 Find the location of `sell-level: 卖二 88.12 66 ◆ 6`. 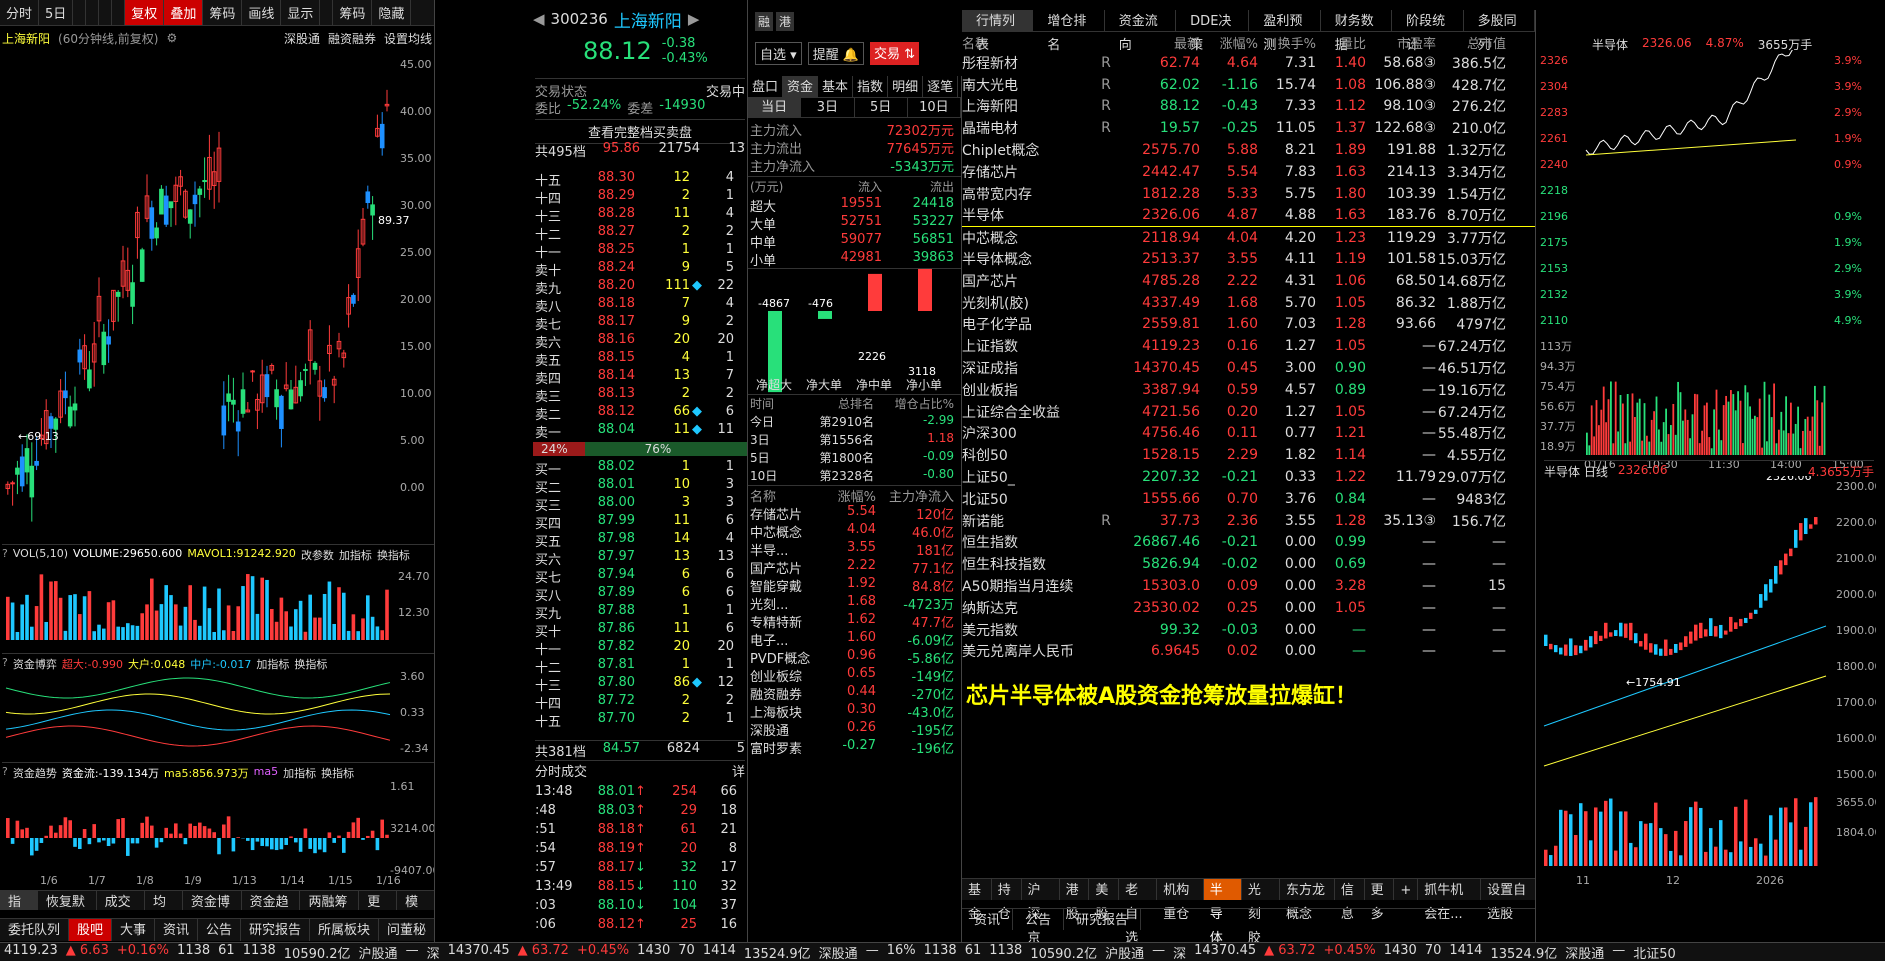

sell-level: 卖二 88.12 66 ◆ 6 is located at coordinates (640, 413).